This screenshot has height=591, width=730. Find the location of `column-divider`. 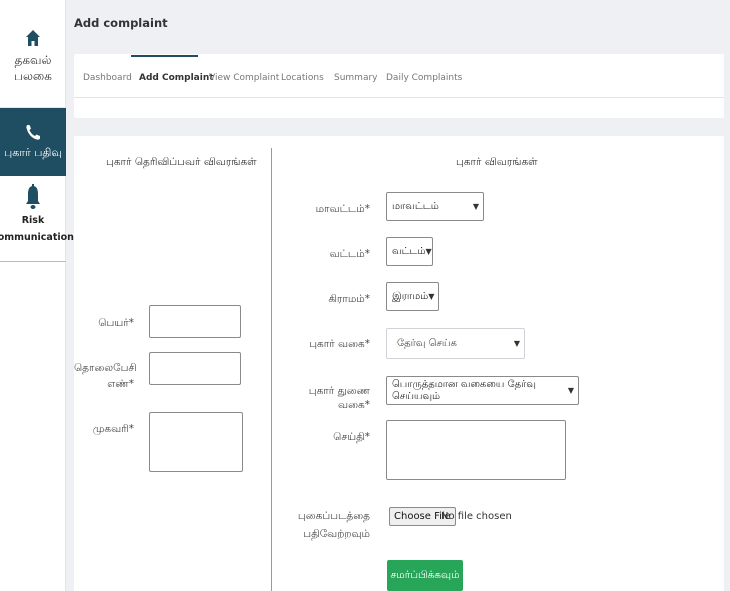

column-divider is located at coordinates (271, 369).